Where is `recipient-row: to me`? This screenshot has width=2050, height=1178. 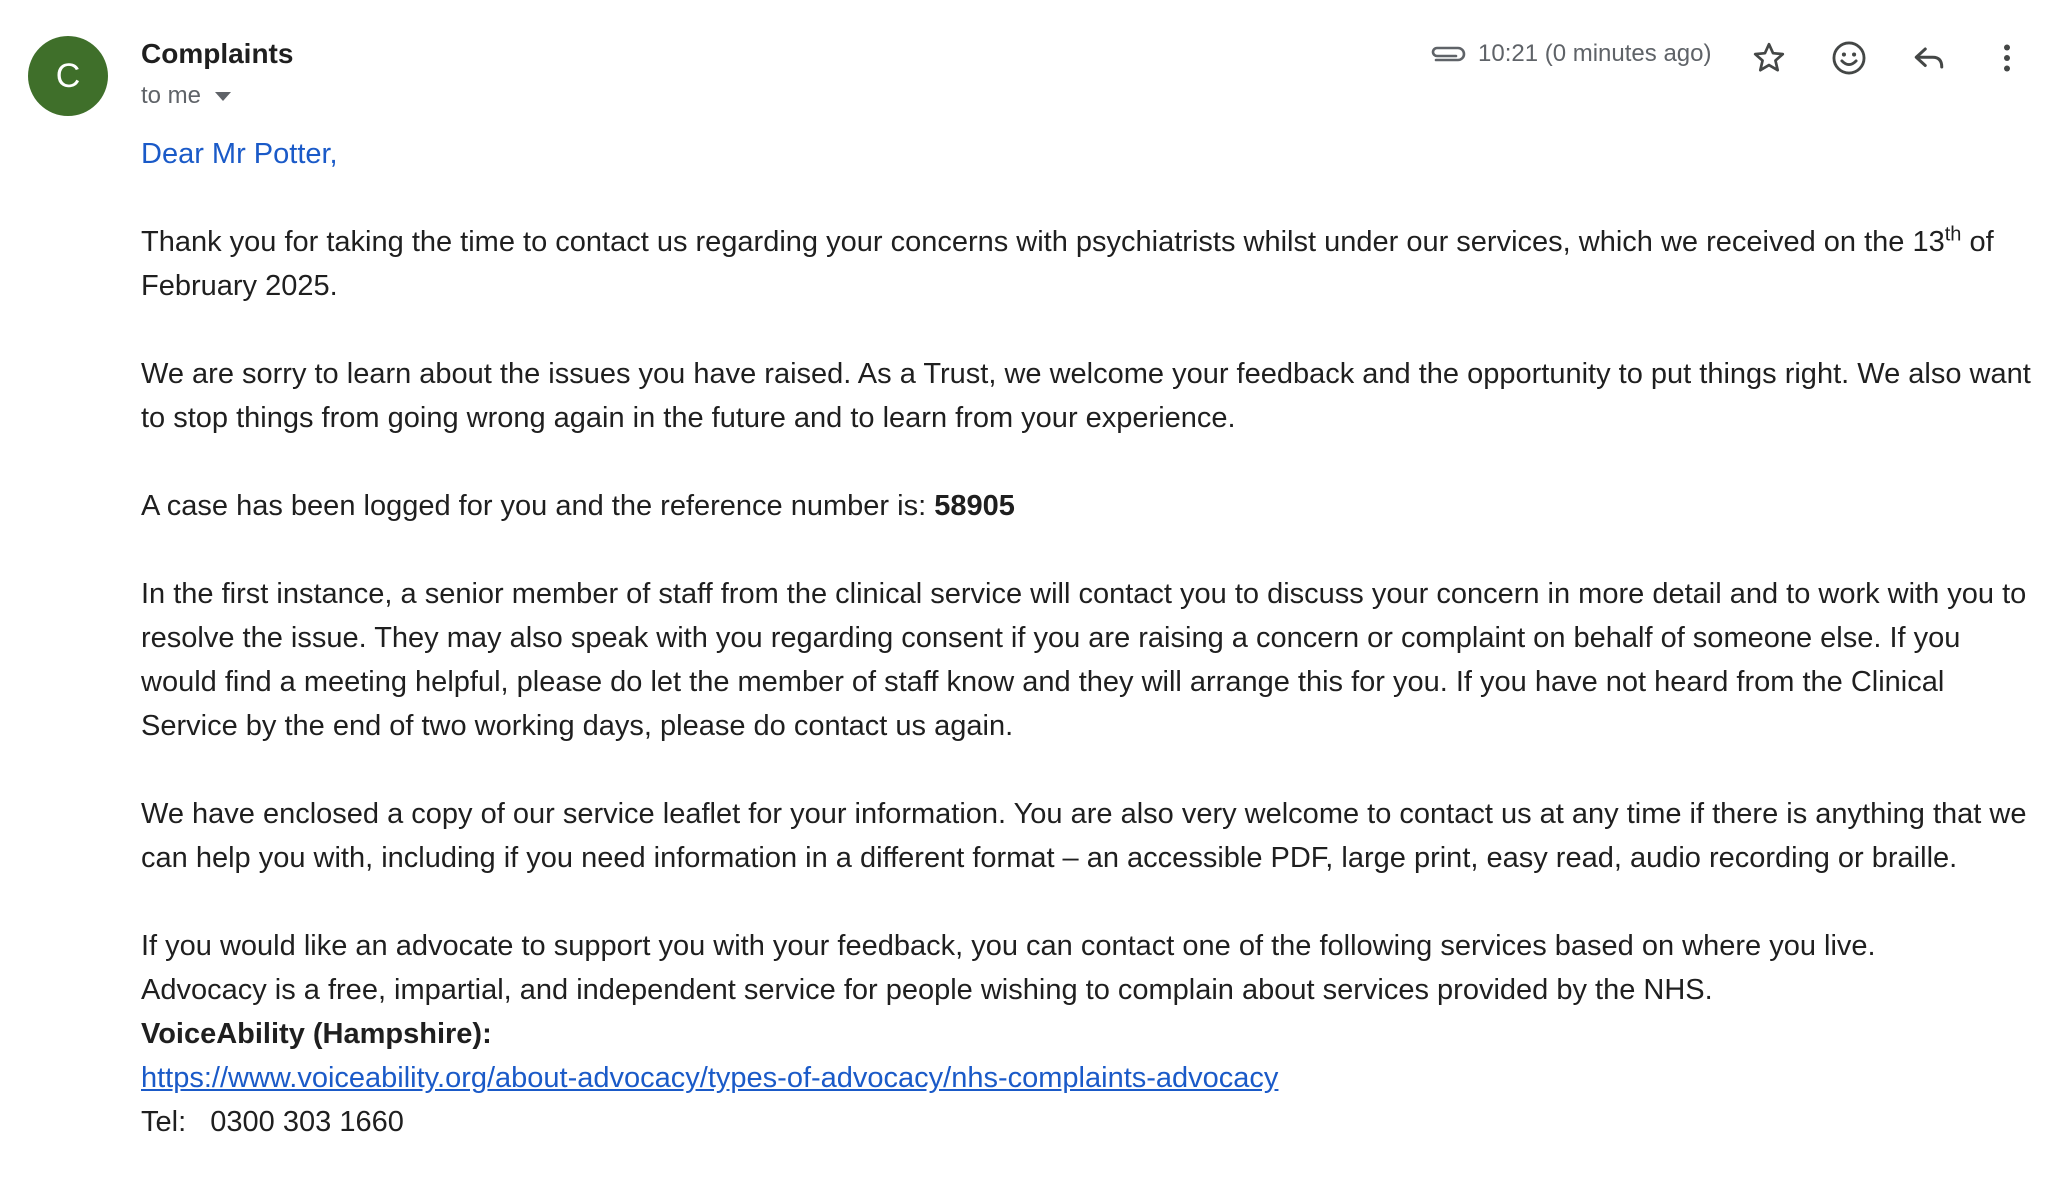 recipient-row: to me is located at coordinates (186, 96).